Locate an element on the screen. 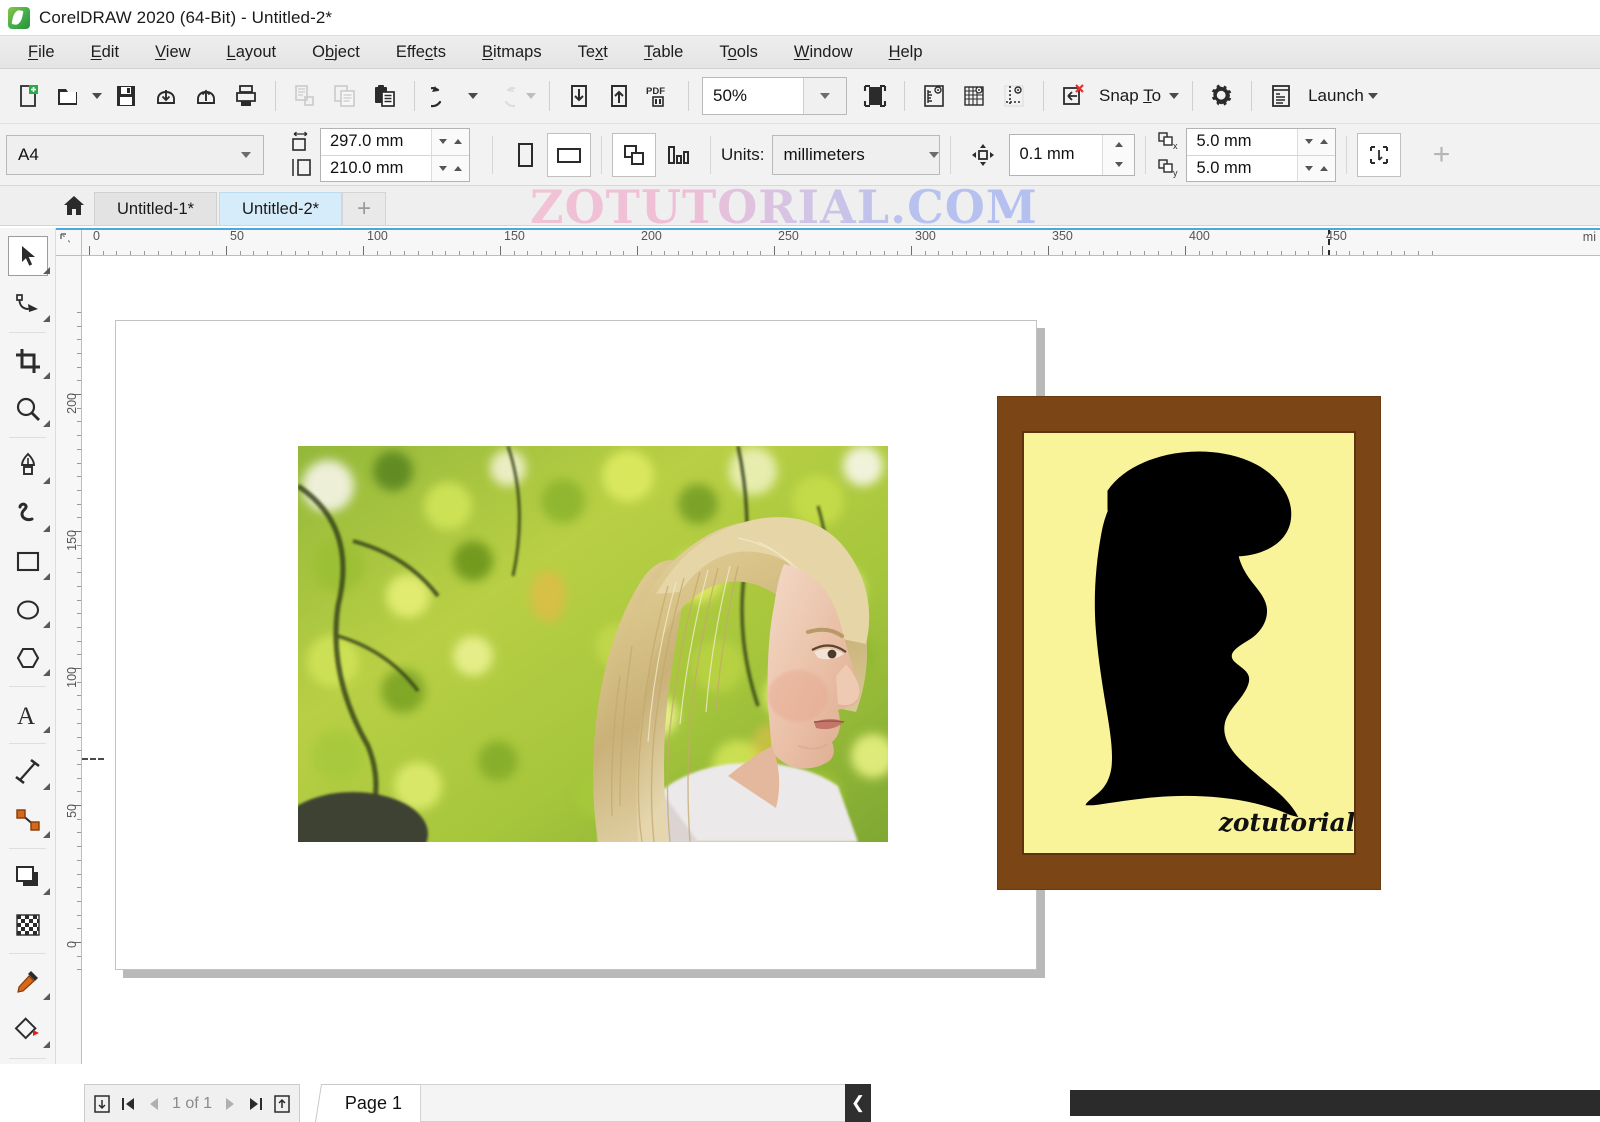  rectangle-tool-flyout-icon is located at coordinates (46, 576).